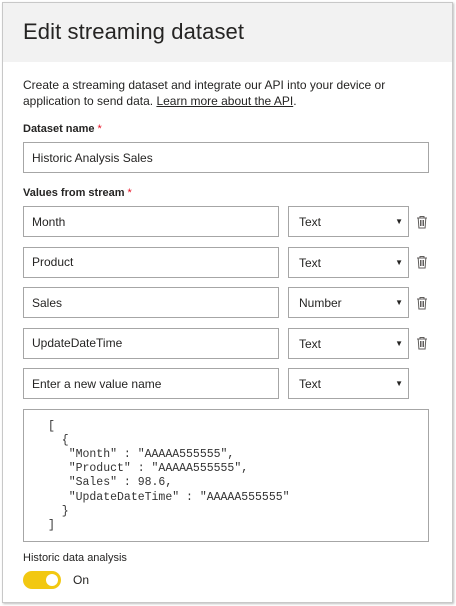  I want to click on values-label-text: Values from stream, so click(74, 193).